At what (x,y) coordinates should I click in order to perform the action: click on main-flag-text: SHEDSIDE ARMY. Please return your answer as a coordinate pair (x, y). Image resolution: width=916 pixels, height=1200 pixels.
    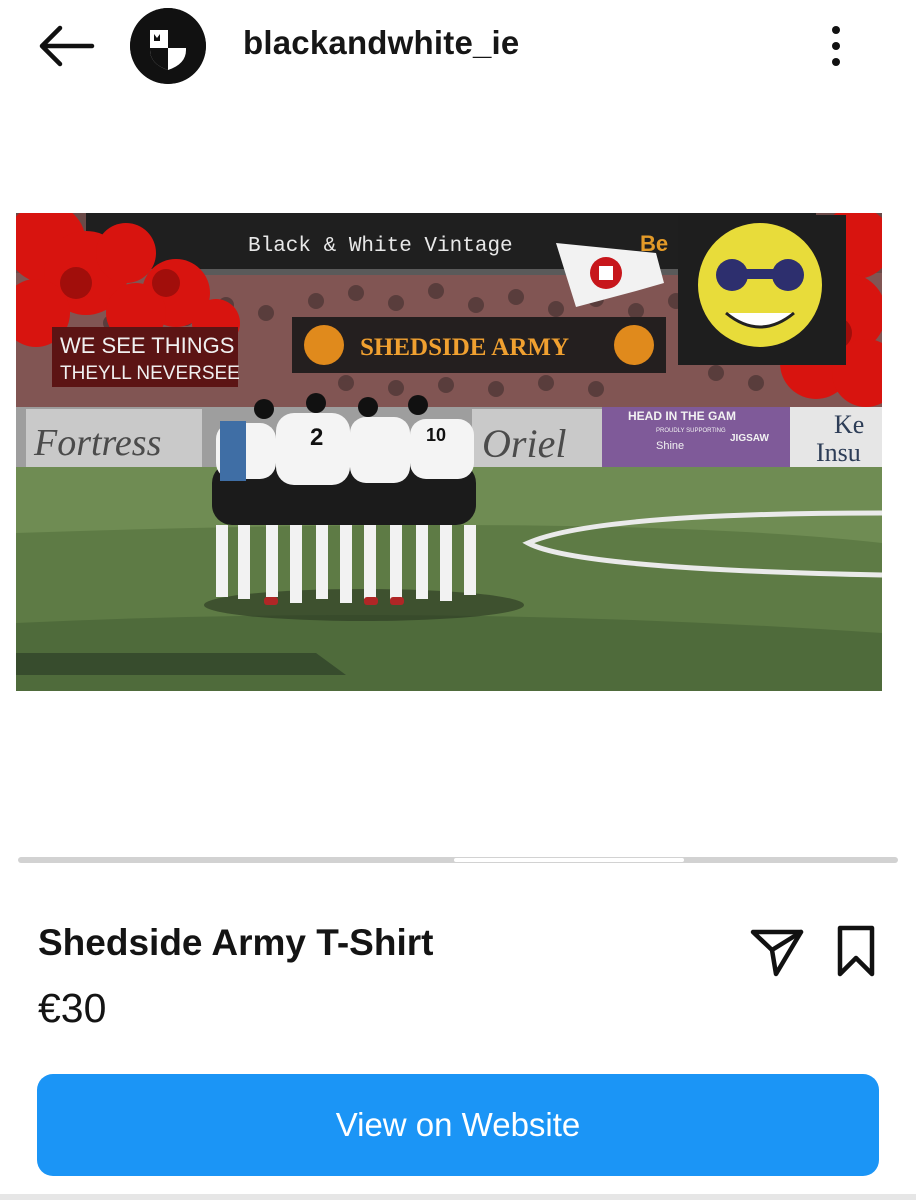
    Looking at the image, I should click on (464, 347).